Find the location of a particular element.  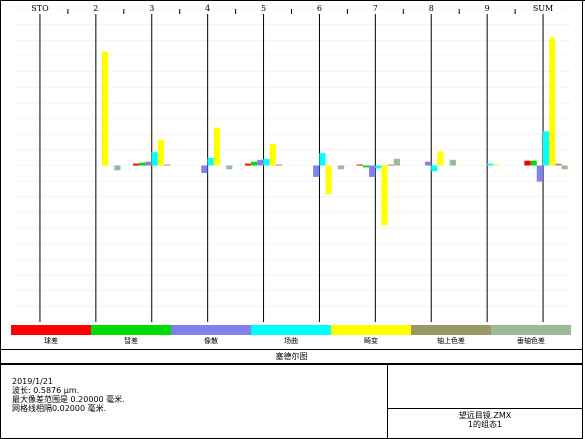

category-label: 4 is located at coordinates (207, 8).